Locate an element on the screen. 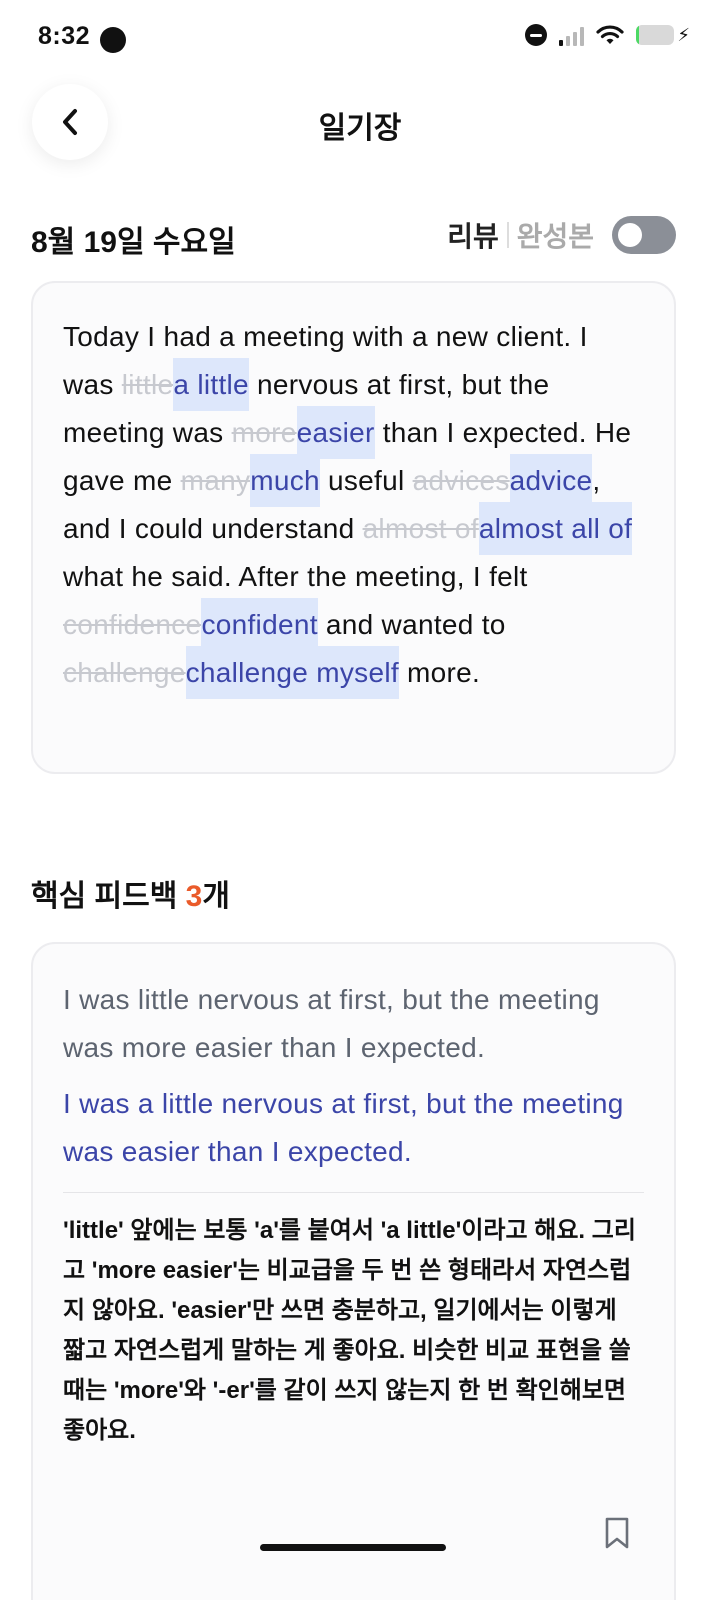  diary-text-segment: what he said. After the meeting, I felt is located at coordinates (295, 576).